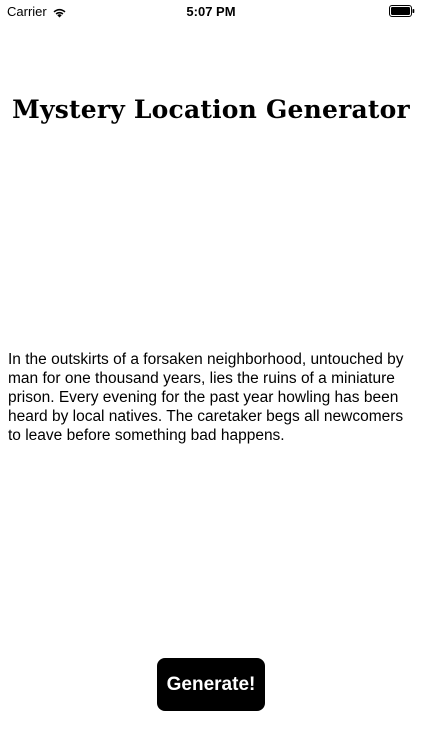  I want to click on battery-icon, so click(402, 11).